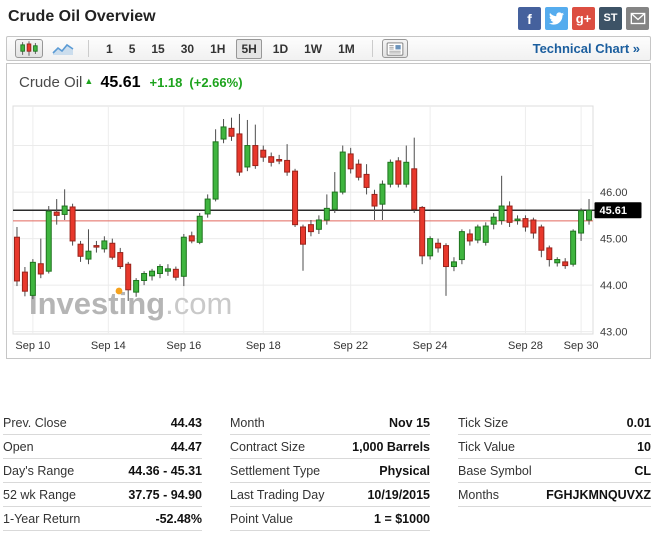 The height and width of the screenshot is (533, 657). Describe the element at coordinates (486, 446) in the screenshot. I see `row-label: Tick Value` at that location.